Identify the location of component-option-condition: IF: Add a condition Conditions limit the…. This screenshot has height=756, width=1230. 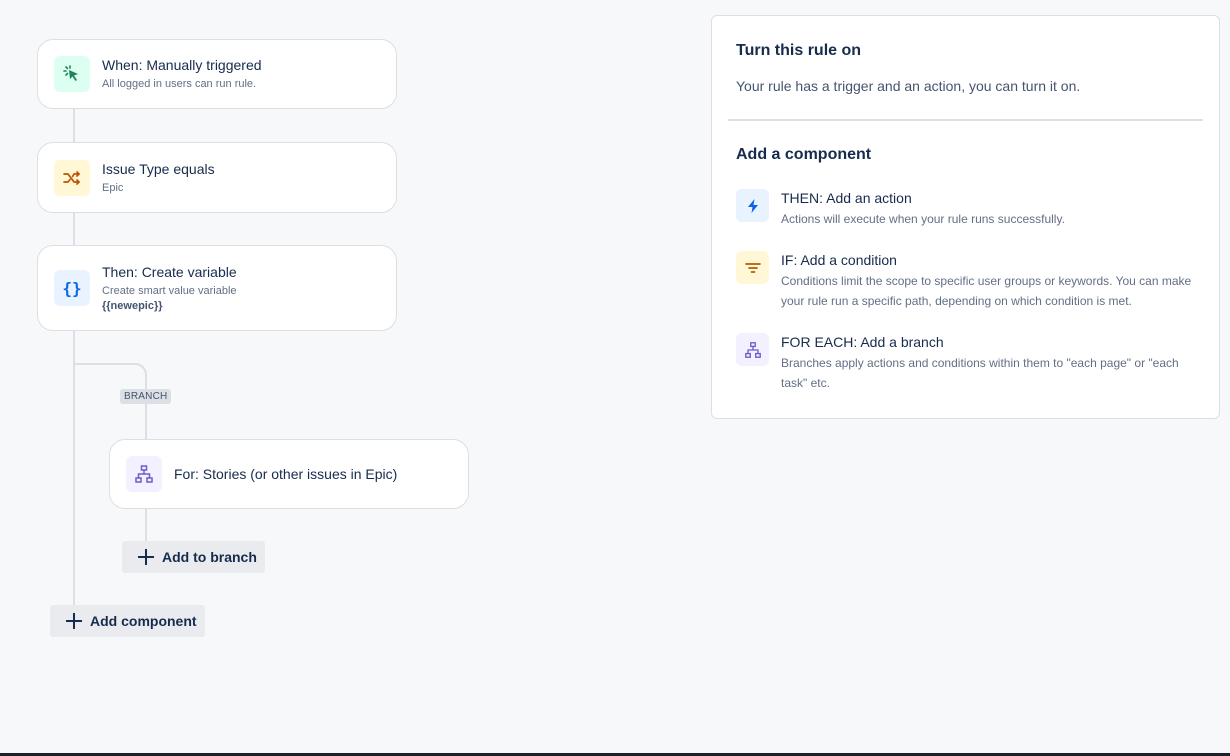
(967, 281).